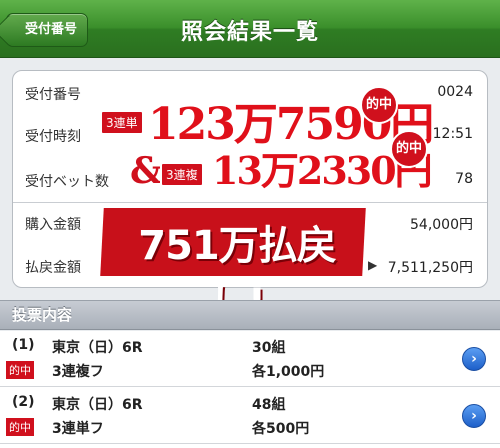 The width and height of the screenshot is (500, 448). I want to click on receipt-time-label: 受付時刻, so click(53, 137).